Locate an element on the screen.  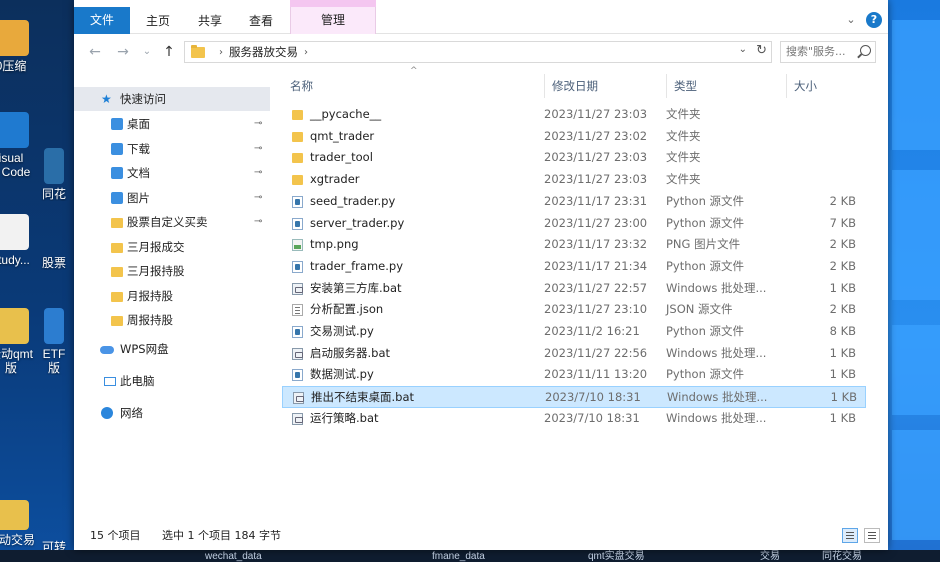
tab-home: 主页 is located at coordinates (158, 21).